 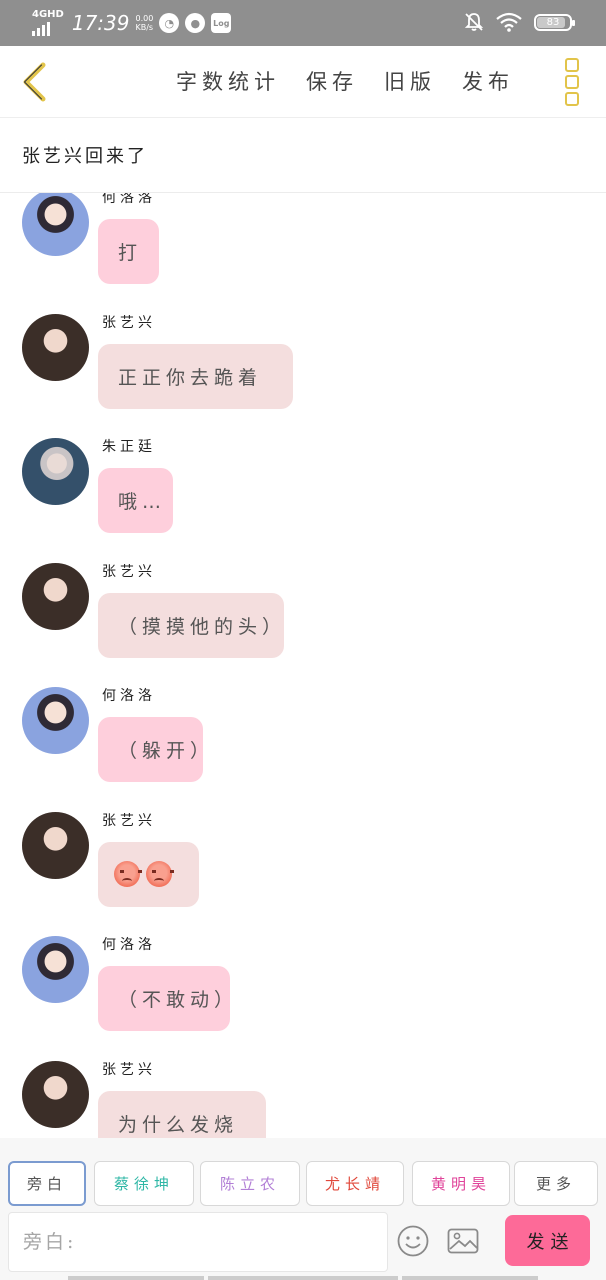 What do you see at coordinates (178, 1124) in the screenshot?
I see `message-text: 为什么发烧` at bounding box center [178, 1124].